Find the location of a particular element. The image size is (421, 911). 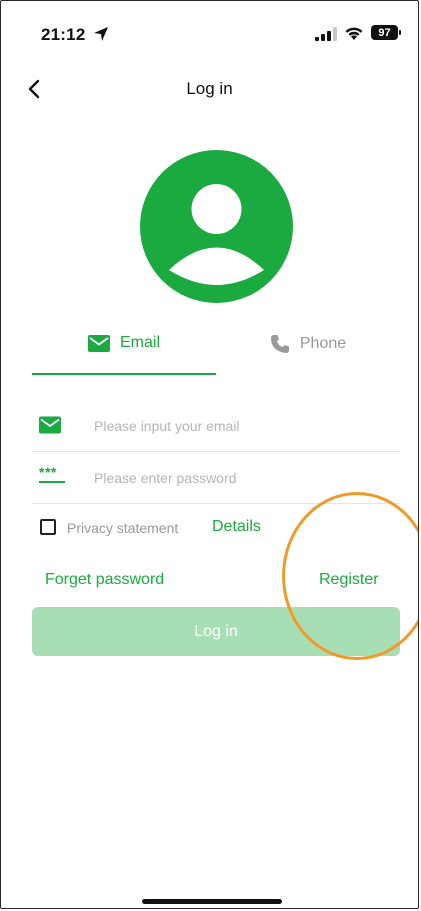

login-button: Log in is located at coordinates (216, 631).